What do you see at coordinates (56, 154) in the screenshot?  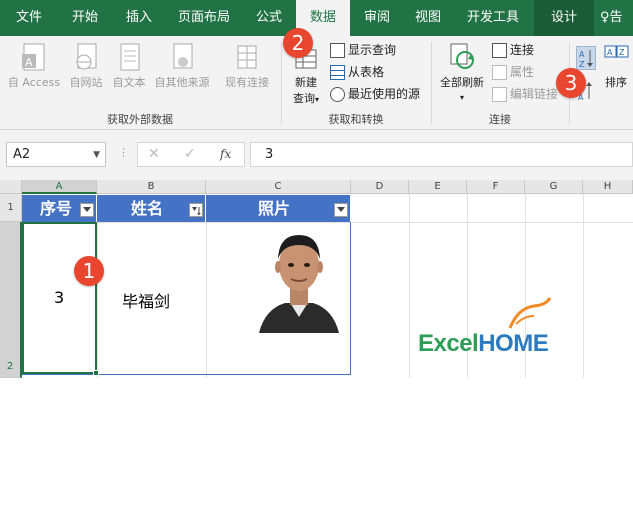 I see `name-box: A2 ▼` at bounding box center [56, 154].